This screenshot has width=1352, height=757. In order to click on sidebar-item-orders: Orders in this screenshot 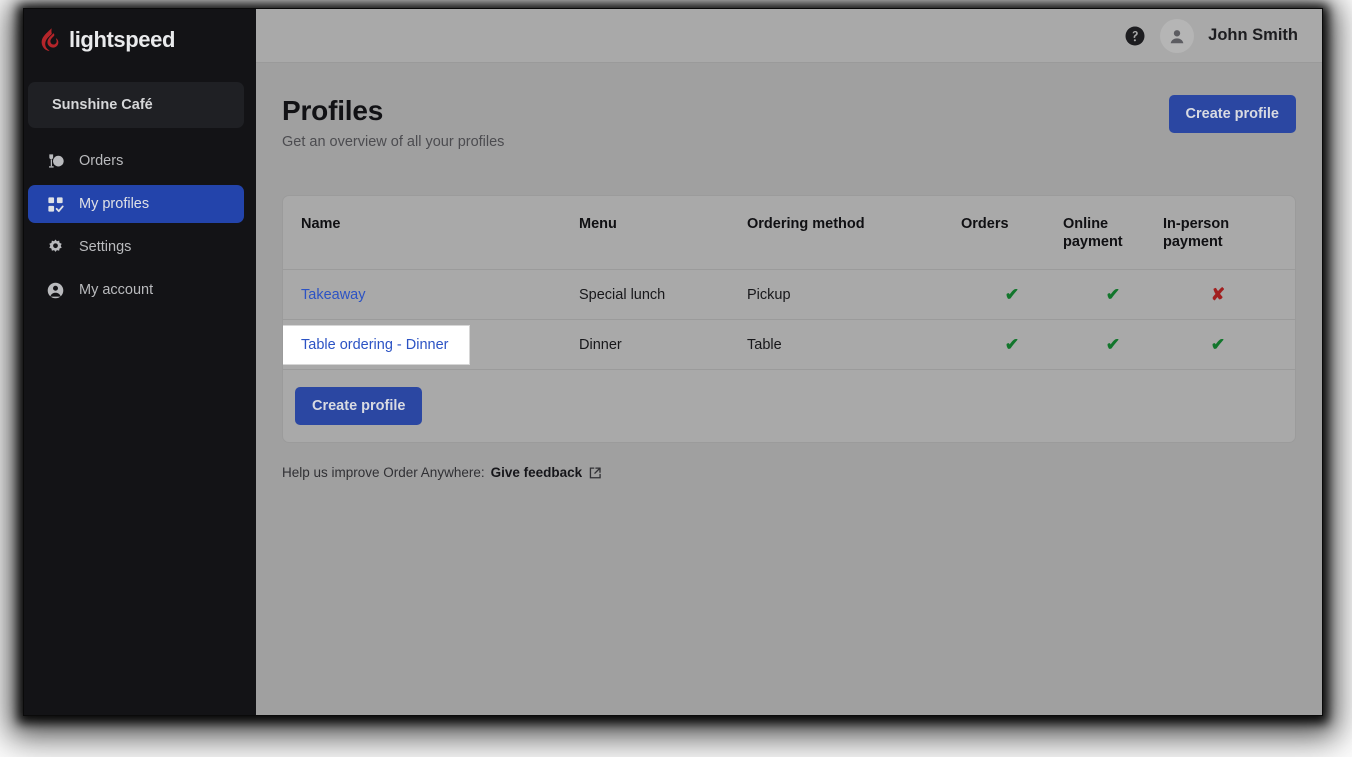, I will do `click(136, 161)`.